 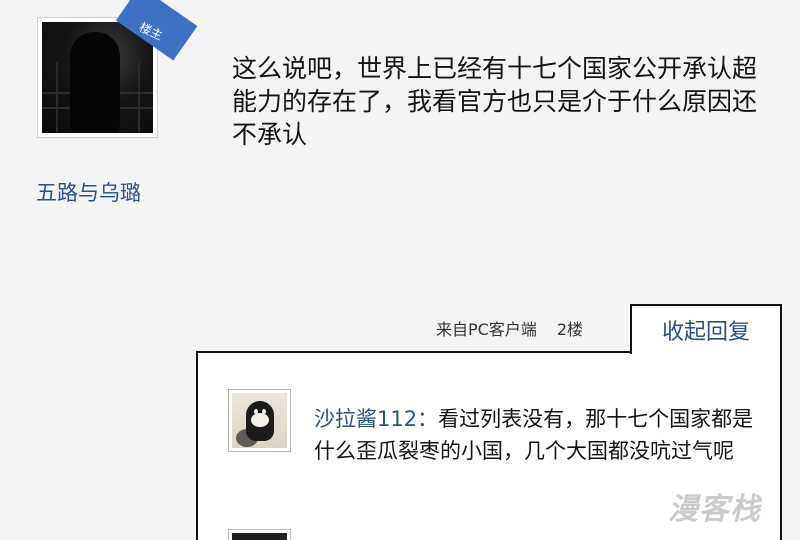 I want to click on reply-avatar-photo, so click(x=259, y=420).